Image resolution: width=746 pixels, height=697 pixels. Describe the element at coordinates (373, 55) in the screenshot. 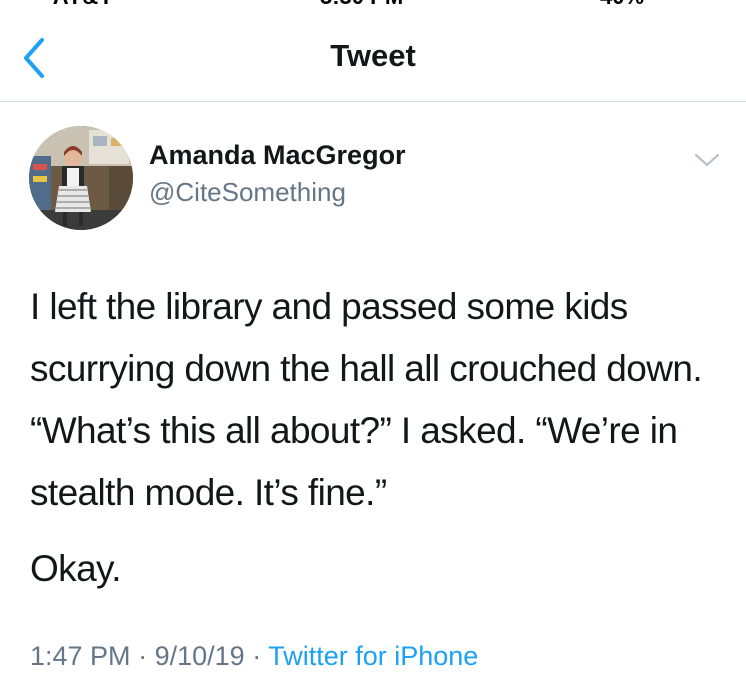

I see `page-title: Tweet` at that location.